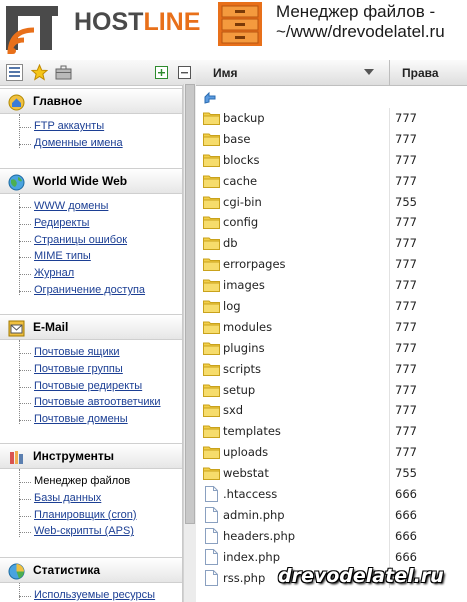 Image resolution: width=467 pixels, height=602 pixels. Describe the element at coordinates (331, 244) in the screenshot. I see `file-row: db 777` at that location.